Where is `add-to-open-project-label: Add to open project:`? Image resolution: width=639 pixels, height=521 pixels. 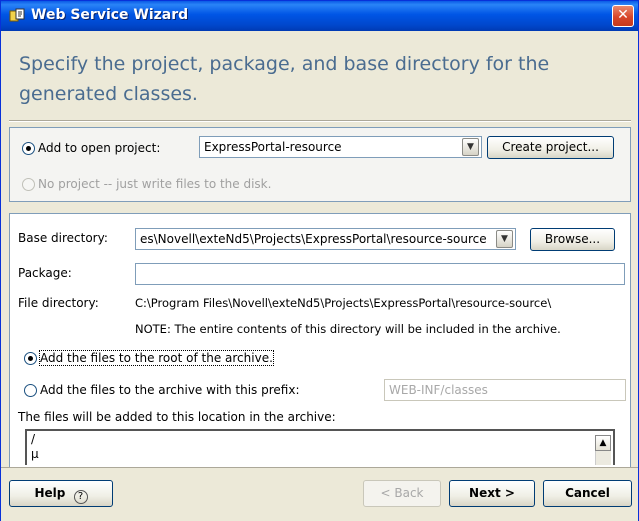 add-to-open-project-label: Add to open project: is located at coordinates (99, 148).